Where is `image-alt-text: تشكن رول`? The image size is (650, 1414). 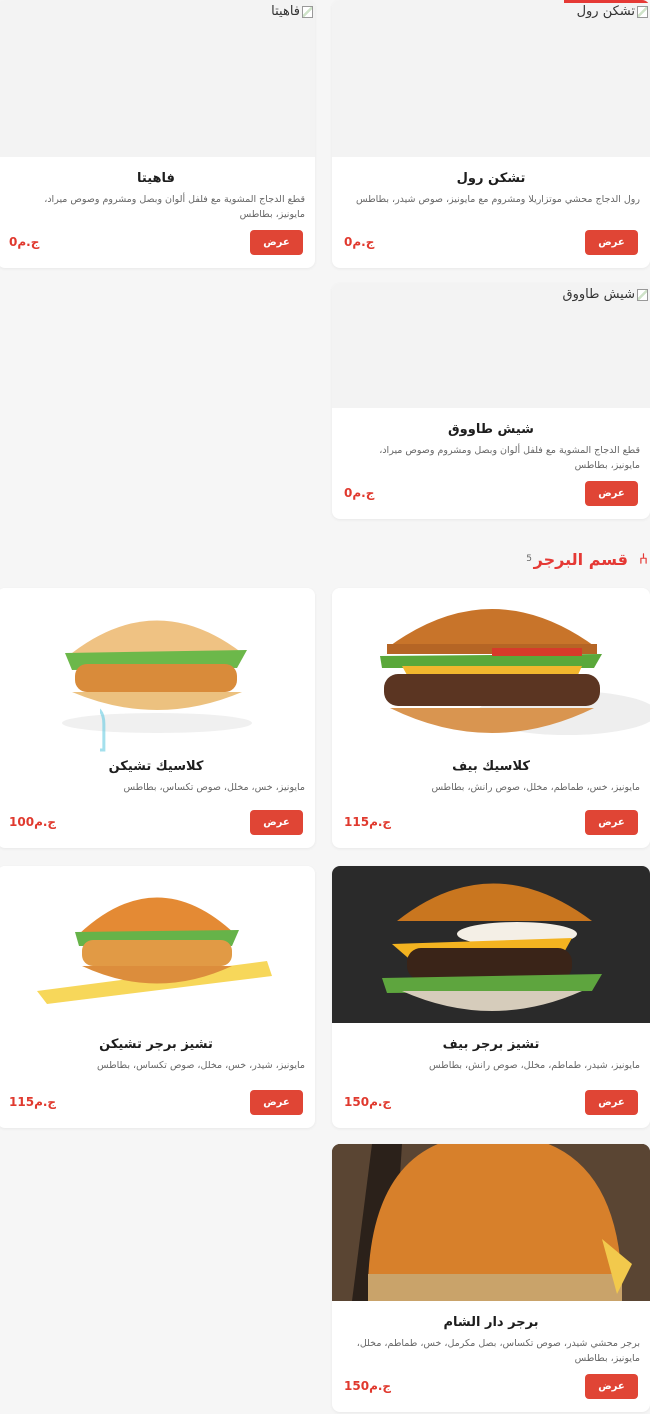 image-alt-text: تشكن رول is located at coordinates (605, 11).